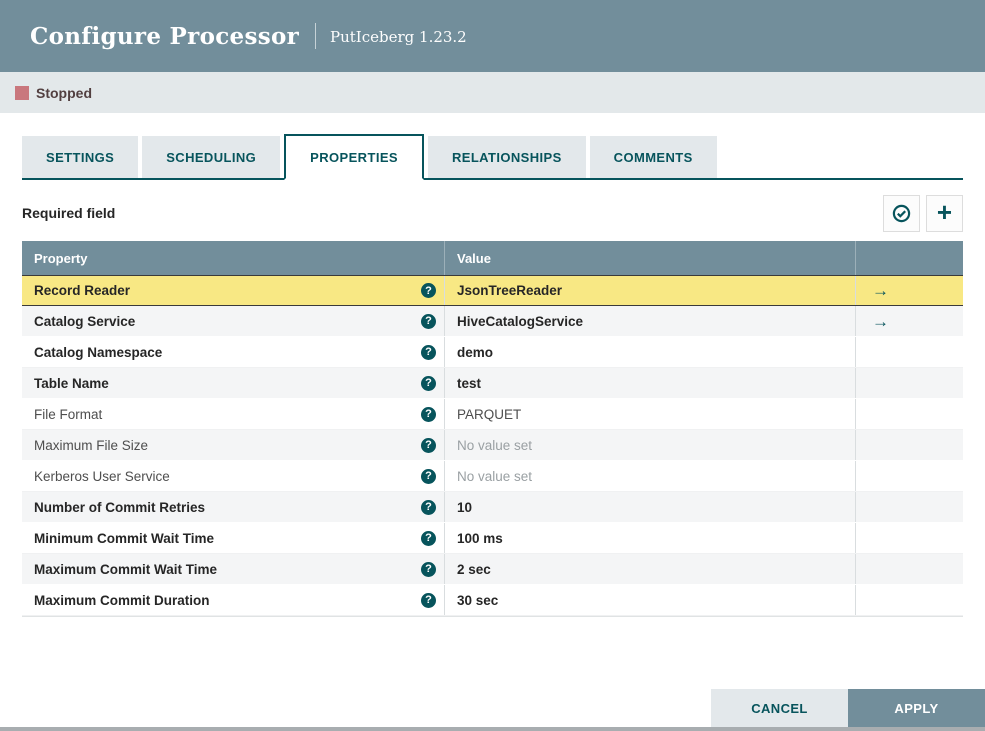 The width and height of the screenshot is (985, 731). Describe the element at coordinates (492, 383) in the screenshot. I see `table-row: Table Name? test` at that location.